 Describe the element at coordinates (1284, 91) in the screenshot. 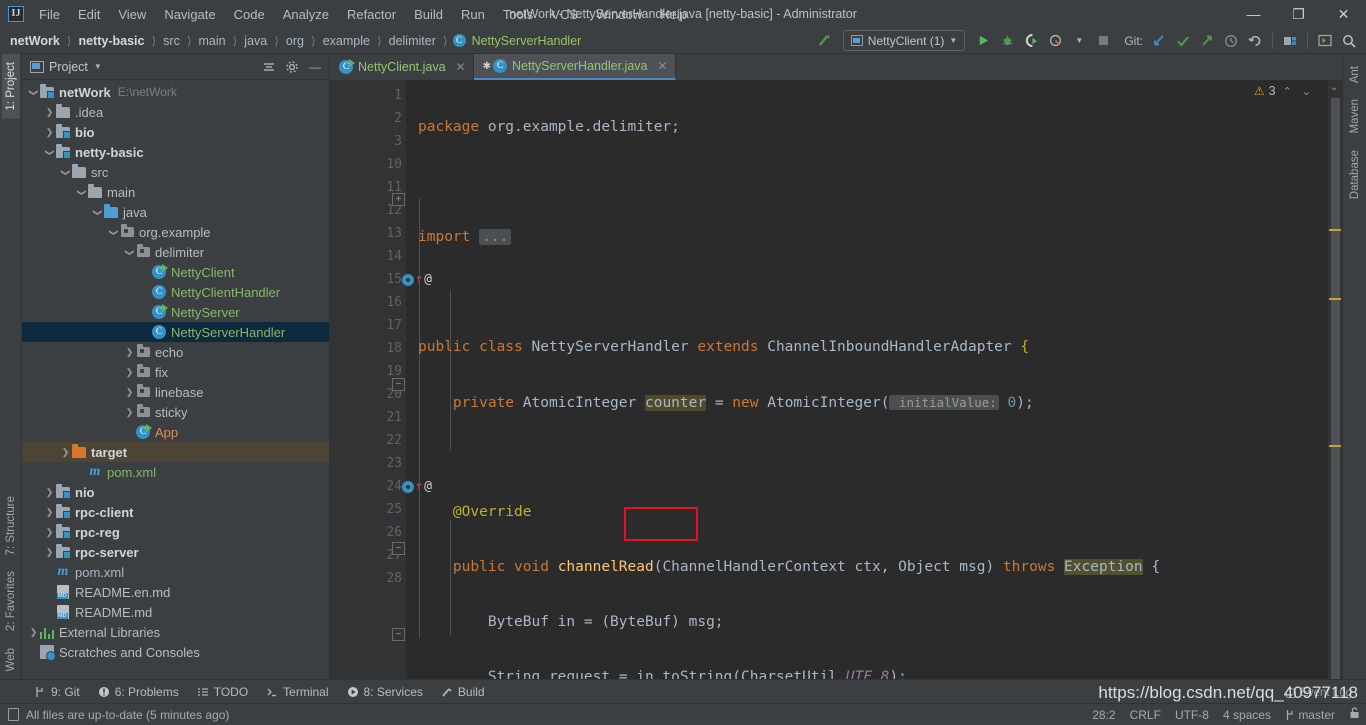

I see `inspection-status: ⚠ 3 ⌃ ⌄` at that location.